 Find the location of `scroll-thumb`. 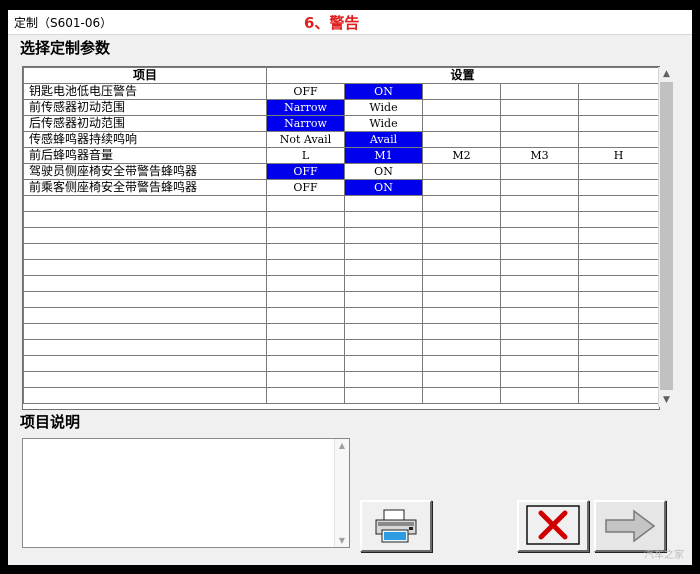

scroll-thumb is located at coordinates (666, 236).